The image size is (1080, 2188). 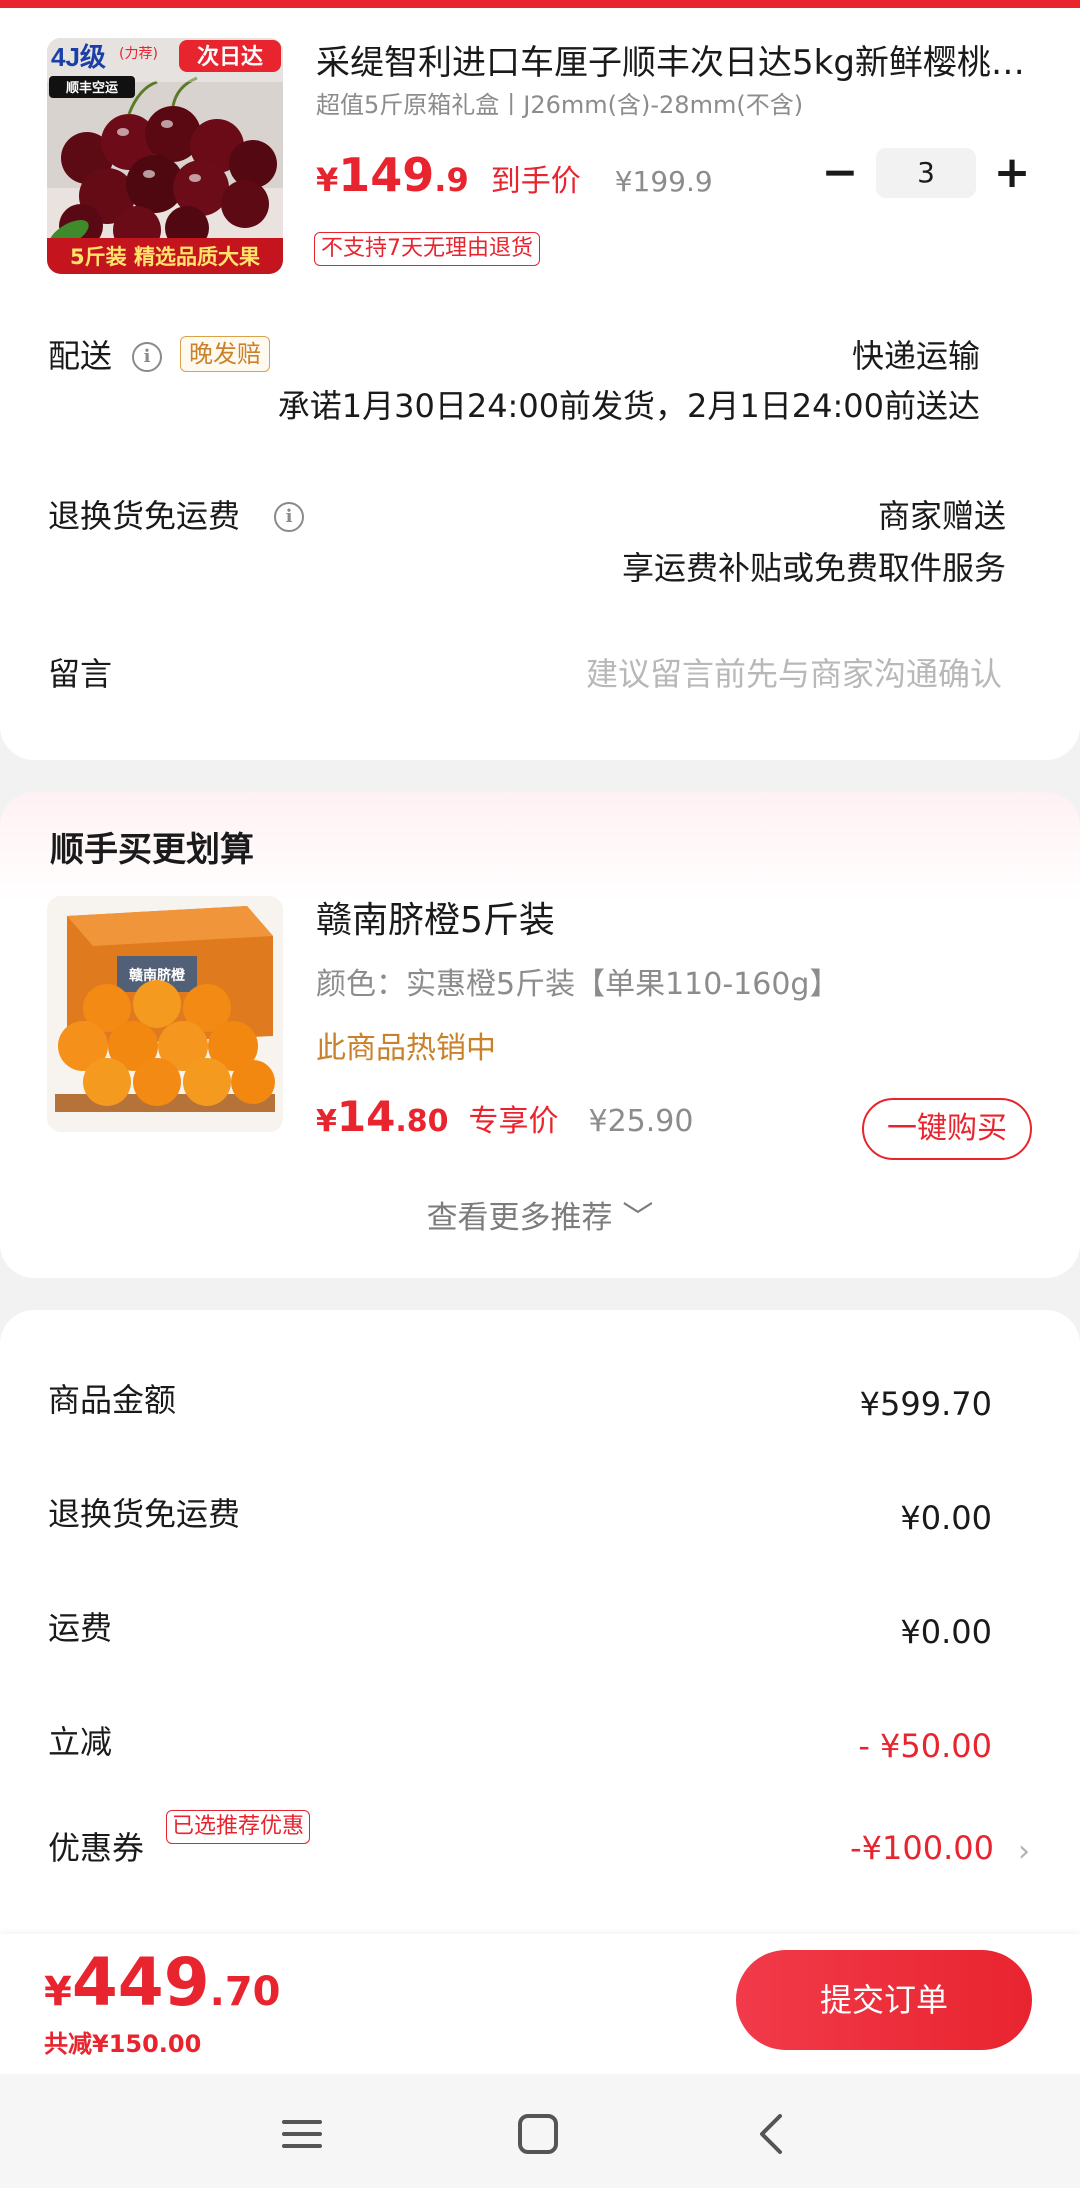 What do you see at coordinates (96, 1848) in the screenshot?
I see `coupon-label: 优惠券` at bounding box center [96, 1848].